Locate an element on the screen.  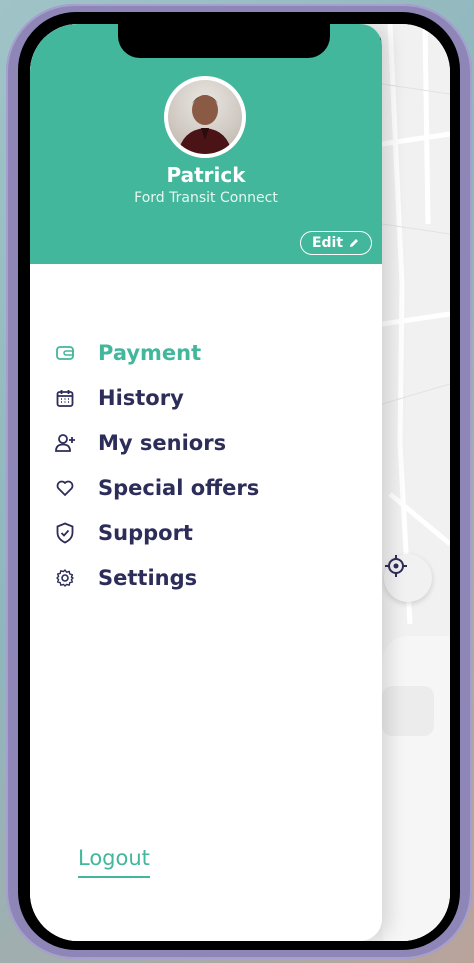
my-location-button is located at coordinates (408, 578).